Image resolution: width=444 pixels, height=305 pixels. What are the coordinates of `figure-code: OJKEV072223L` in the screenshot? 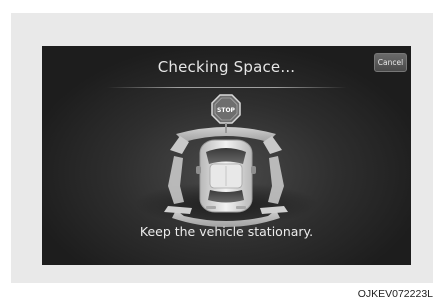 It's located at (395, 294).